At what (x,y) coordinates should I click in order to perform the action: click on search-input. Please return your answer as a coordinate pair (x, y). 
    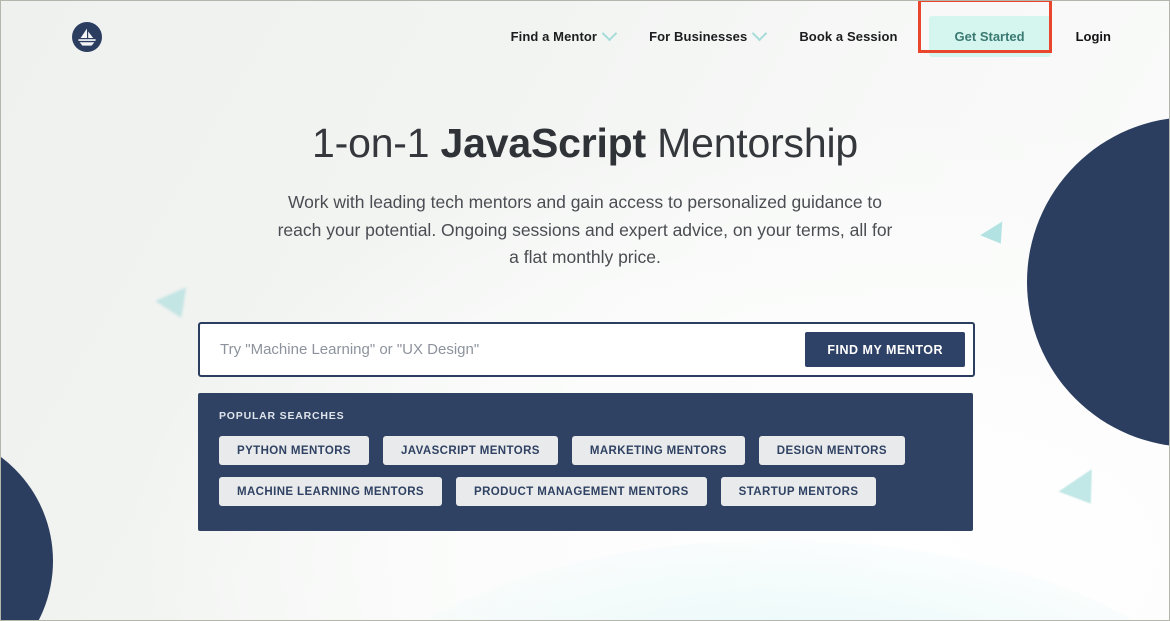
    Looking at the image, I should click on (503, 349).